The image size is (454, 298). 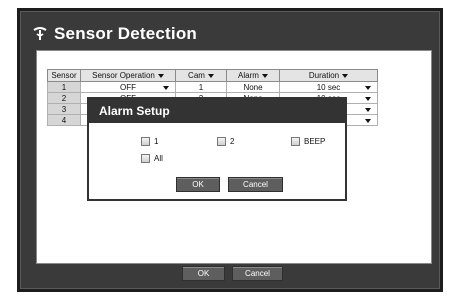 I want to click on col-header-sensor: Sensor, so click(x=64, y=75).